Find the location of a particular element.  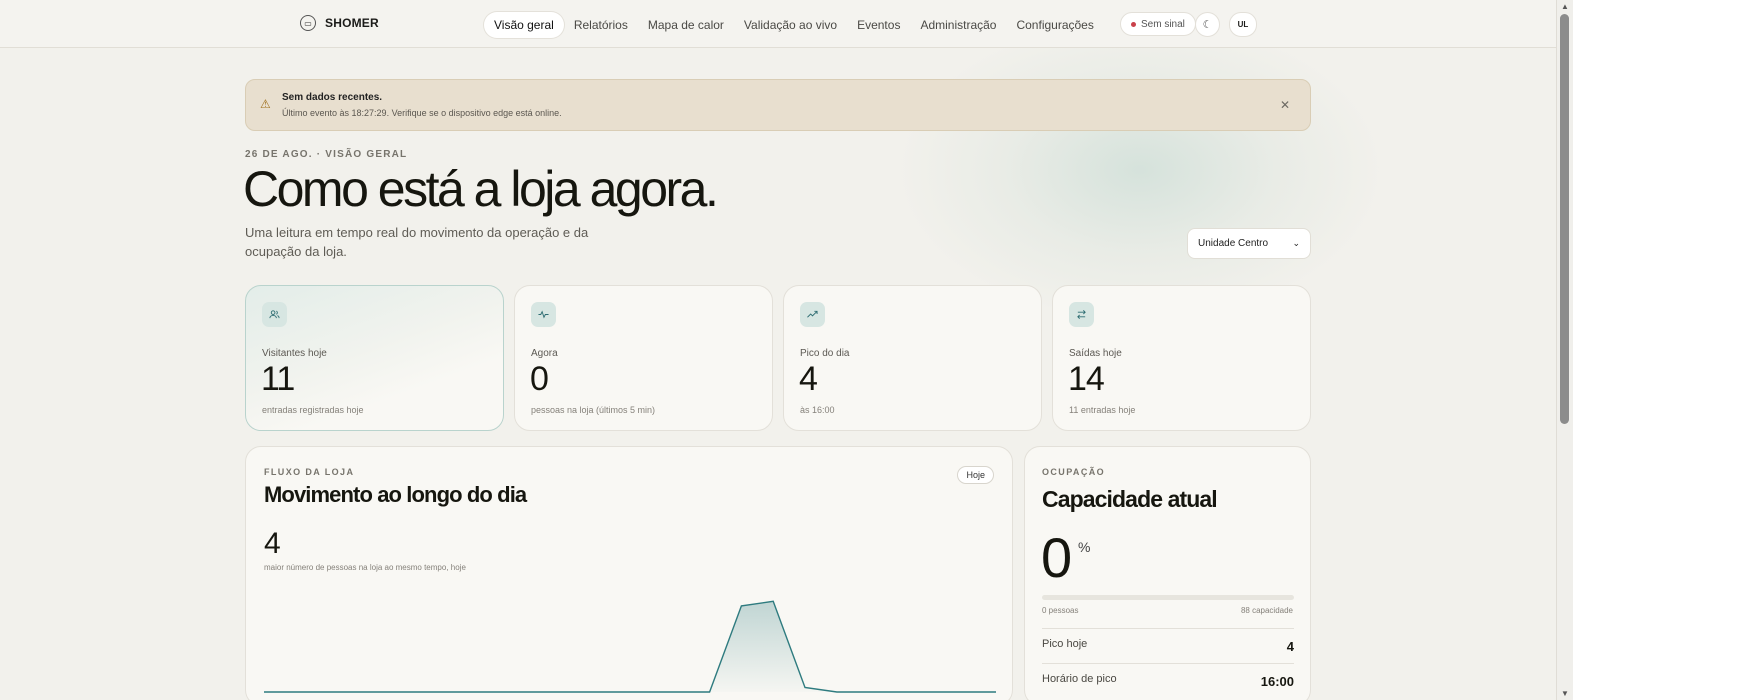

occupancy-row-peak: Pico hoje 4 is located at coordinates (1168, 645).